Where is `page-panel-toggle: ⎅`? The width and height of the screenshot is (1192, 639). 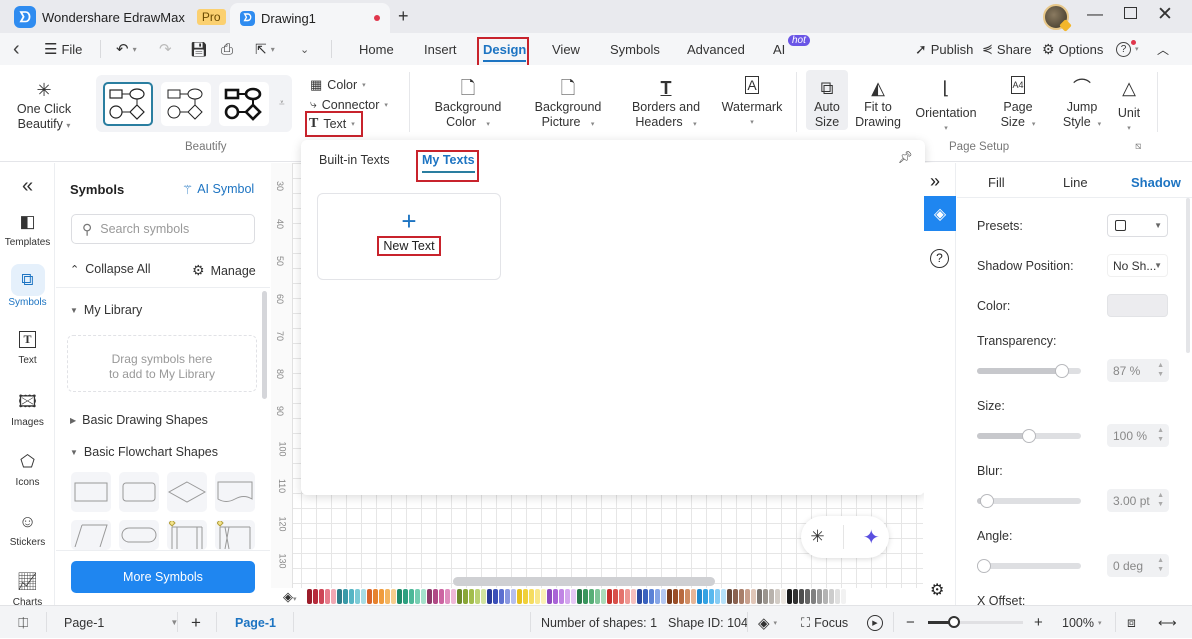 page-panel-toggle: ⎅ is located at coordinates (23, 622).